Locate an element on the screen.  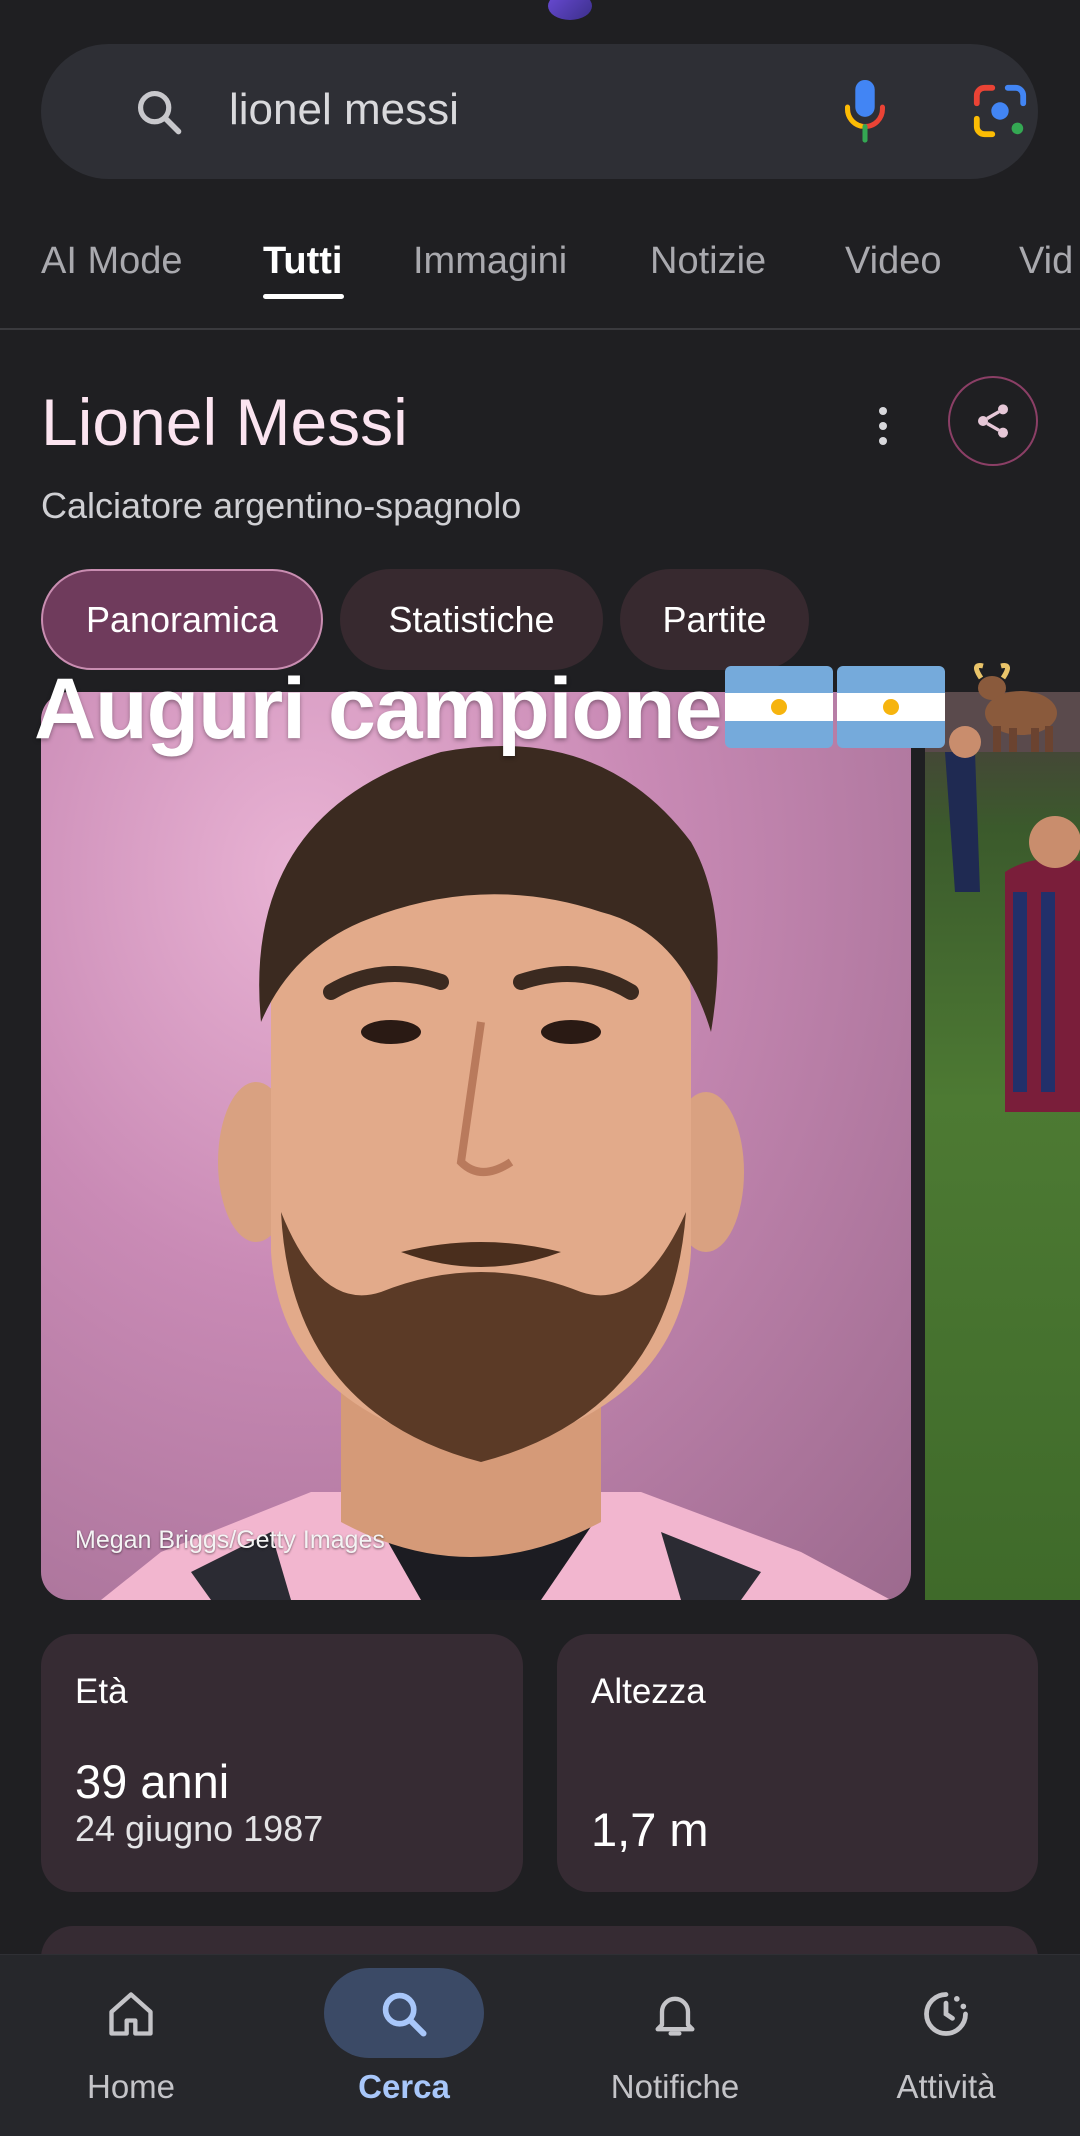
fact-label: Età is located at coordinates (101, 1691).